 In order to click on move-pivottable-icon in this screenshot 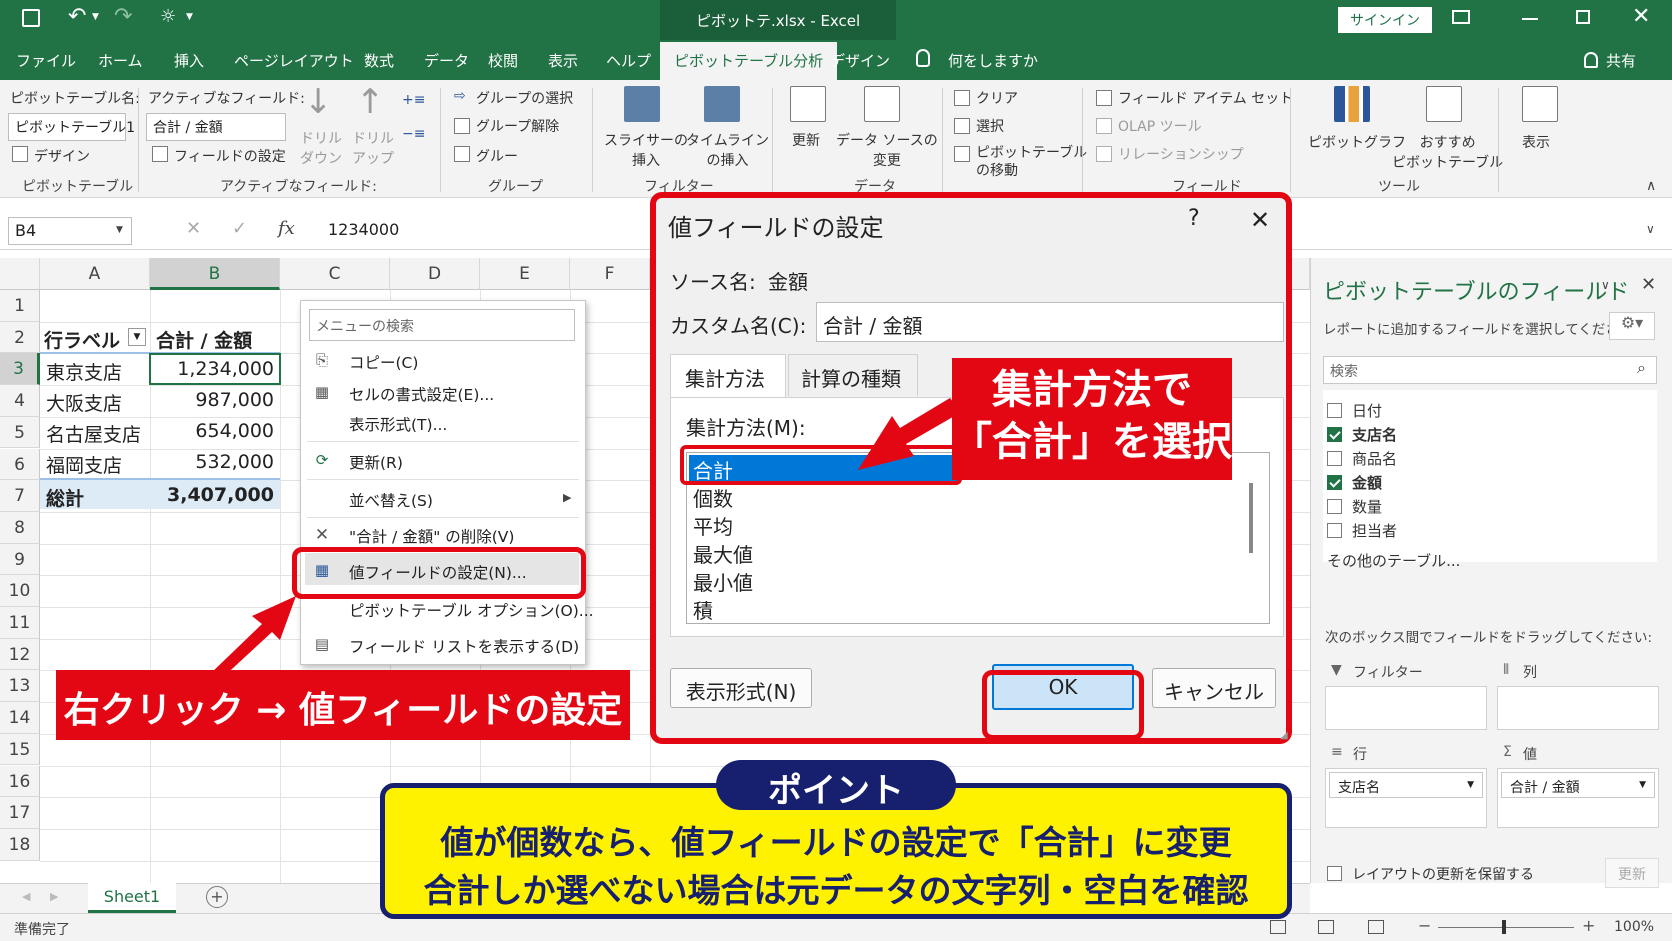, I will do `click(962, 154)`.